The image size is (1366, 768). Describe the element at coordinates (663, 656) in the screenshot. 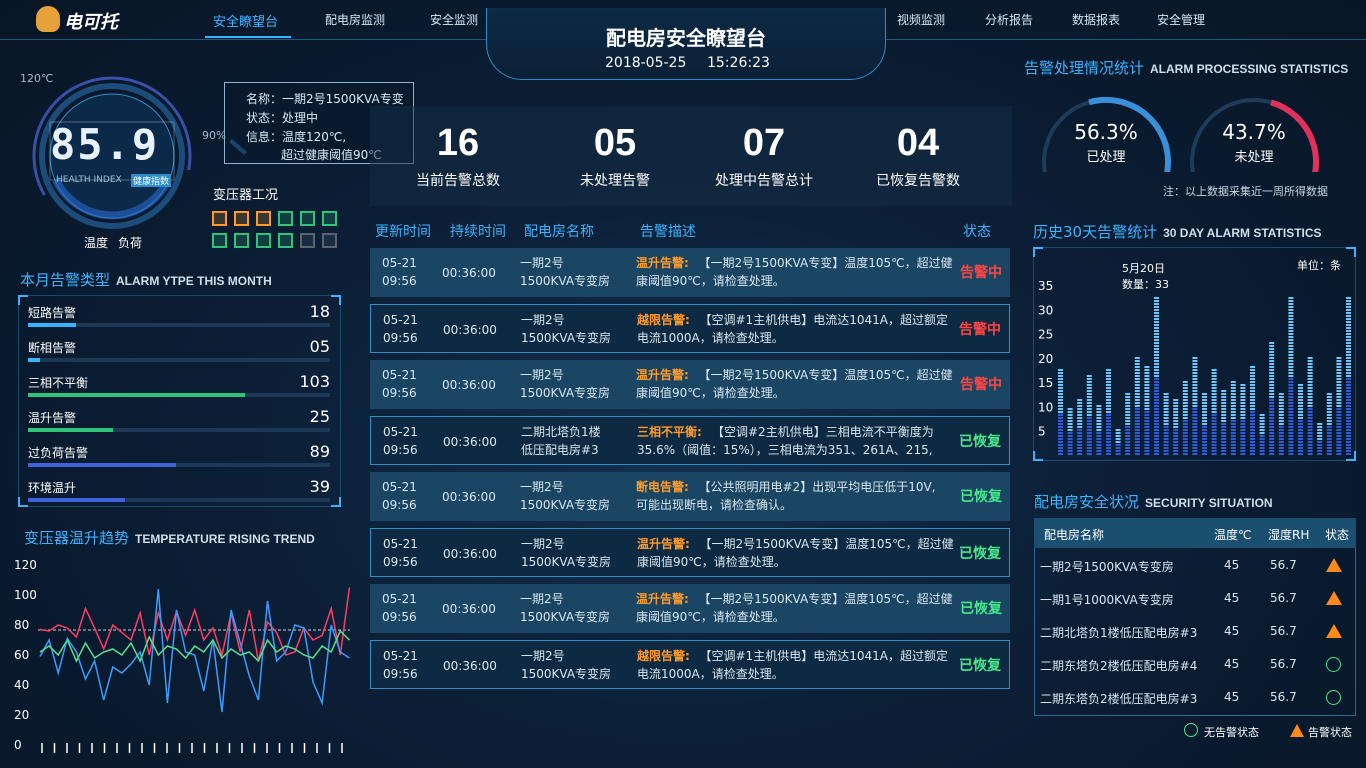

I see `row-tag: 越限告警:` at that location.